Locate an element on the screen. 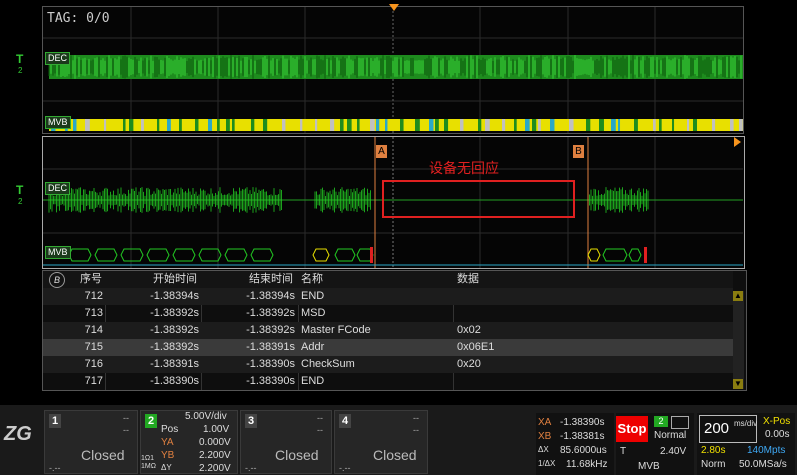  ch1-mid: -- is located at coordinates (126, 430).